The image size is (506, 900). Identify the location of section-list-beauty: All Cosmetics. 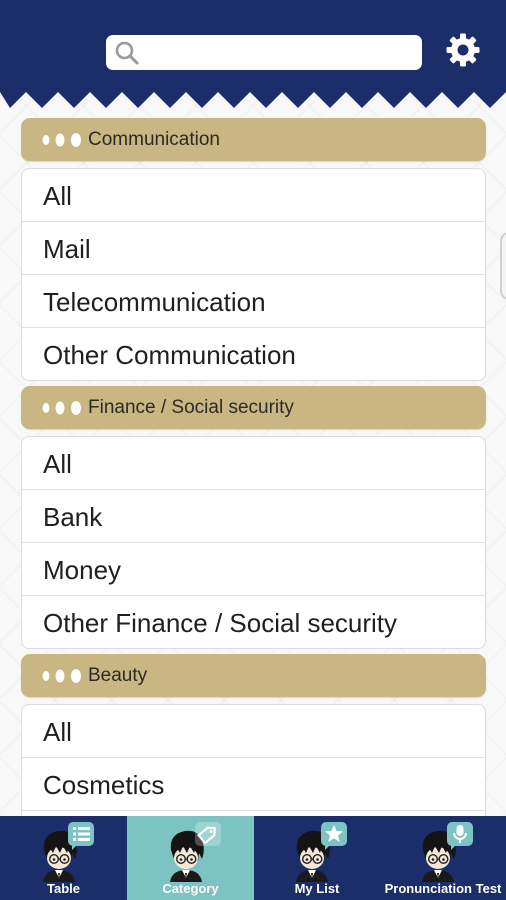
(253, 760).